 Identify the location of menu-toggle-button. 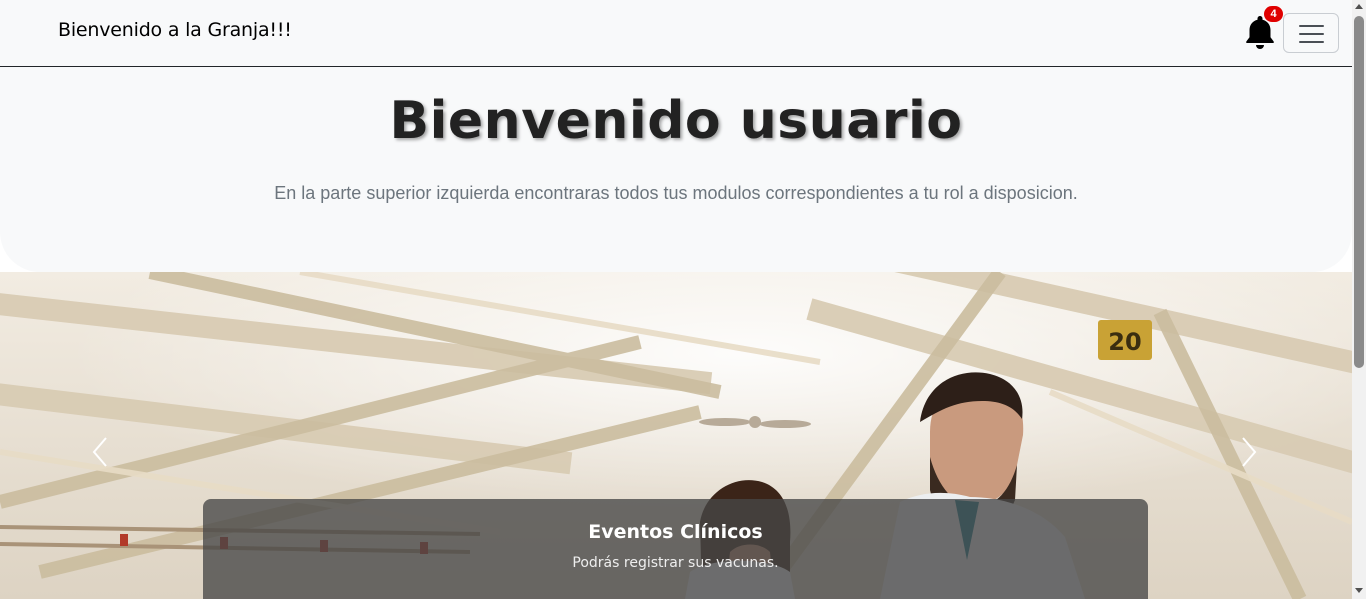
(1311, 33).